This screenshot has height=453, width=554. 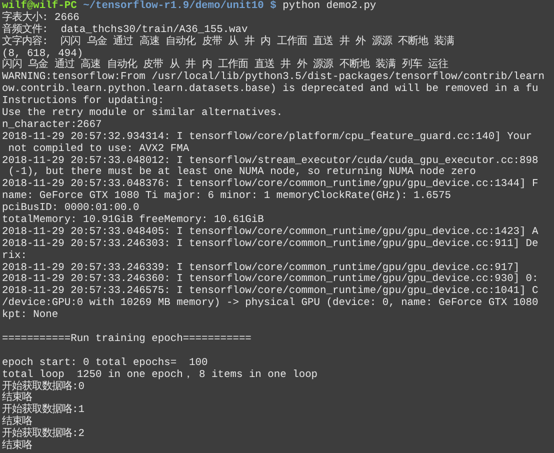 I want to click on terminal-line: (-1), but there must be at least one NUMA node, so returning NUMA node zero, so click(x=241, y=172).